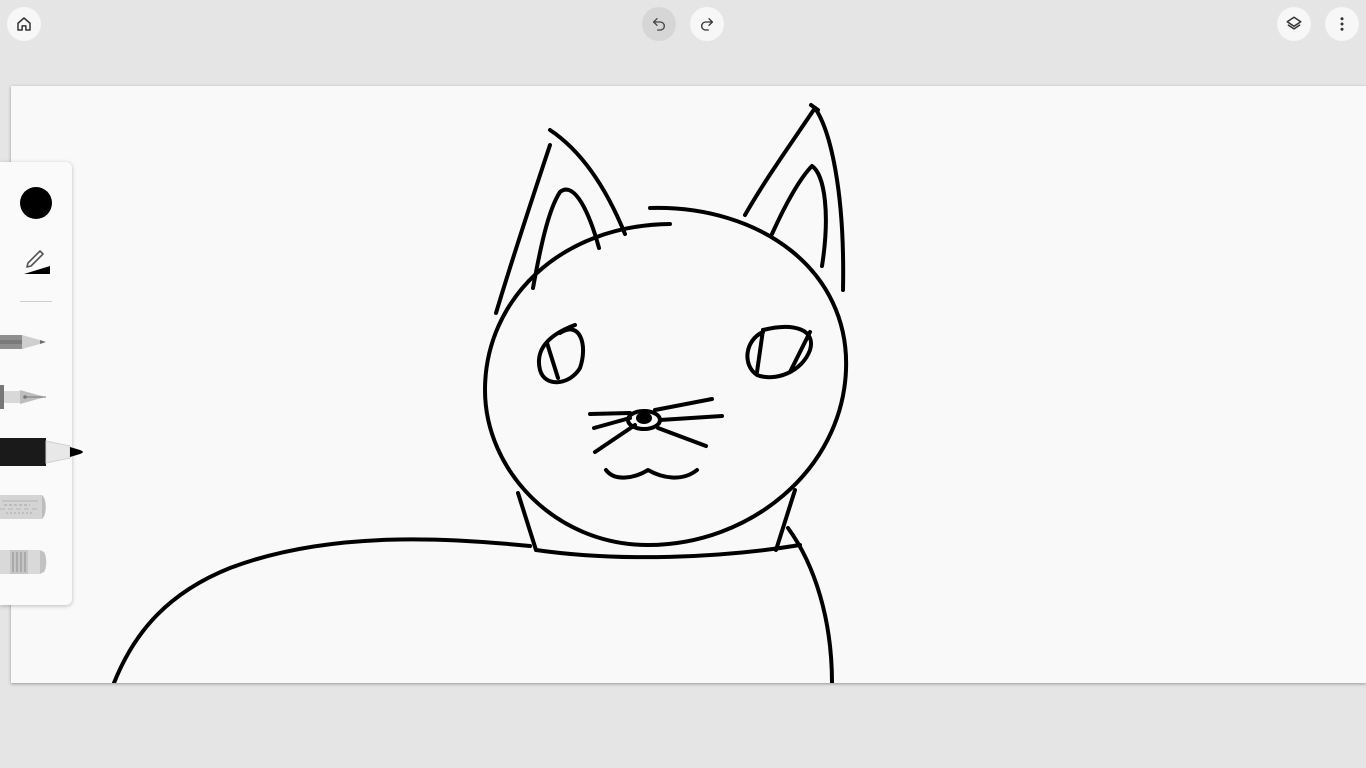 This screenshot has height=768, width=1366. I want to click on cat-chest, so click(810, 604).